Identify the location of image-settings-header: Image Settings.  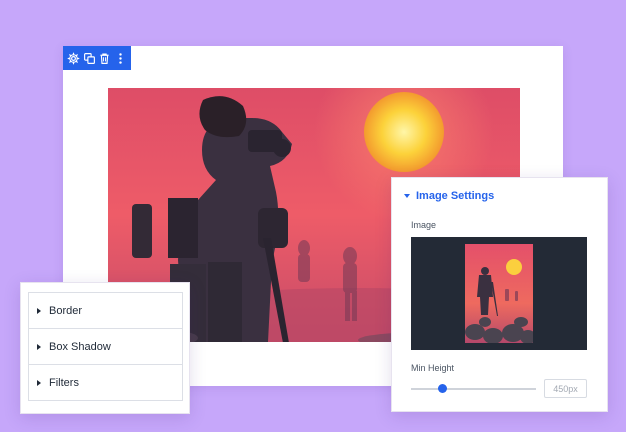
(449, 196).